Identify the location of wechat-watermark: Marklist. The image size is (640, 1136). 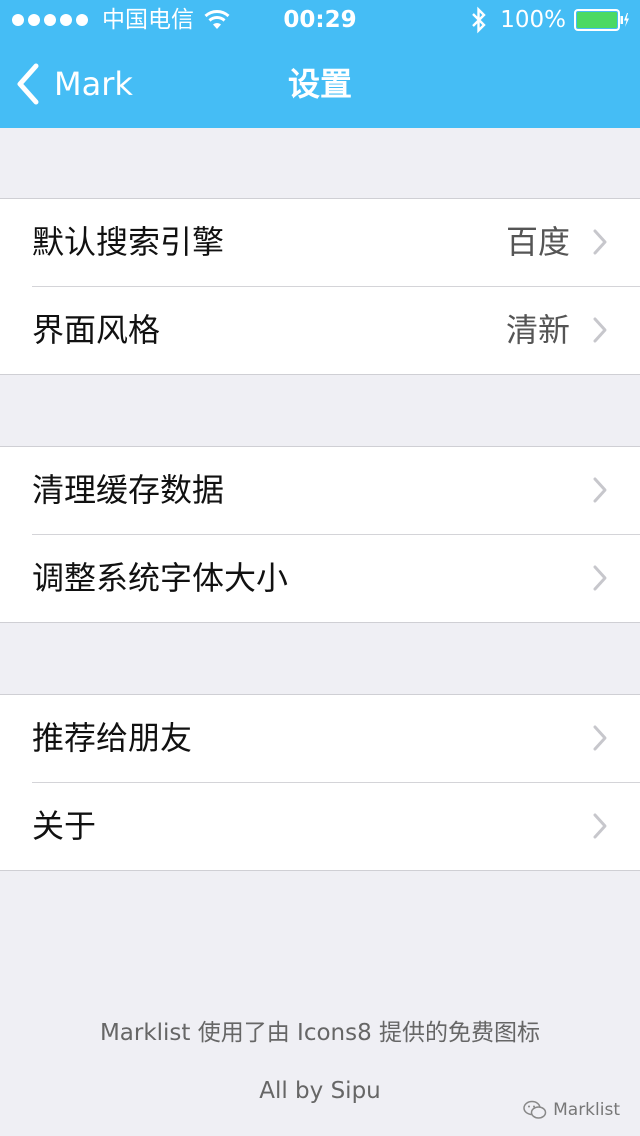
(571, 1110).